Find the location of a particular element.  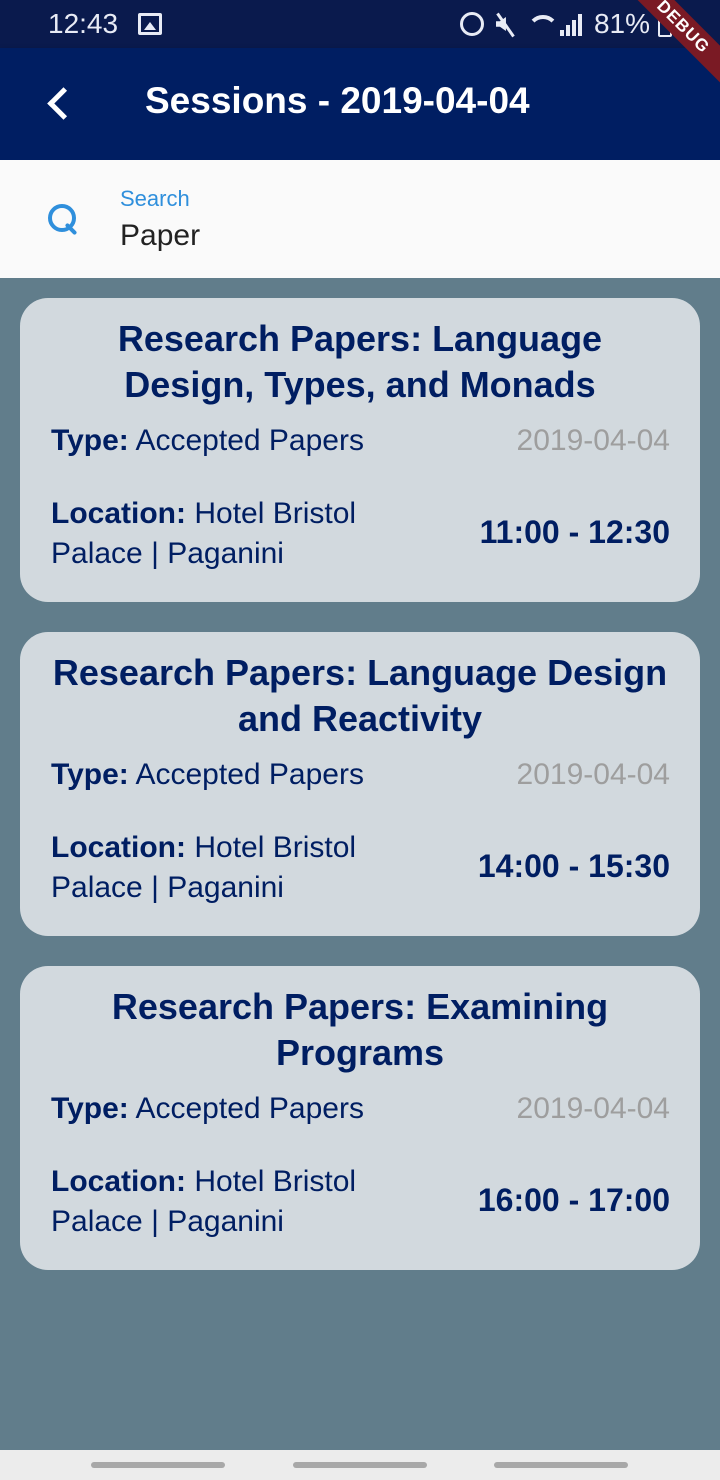

nav-back-button is located at coordinates (561, 1465).